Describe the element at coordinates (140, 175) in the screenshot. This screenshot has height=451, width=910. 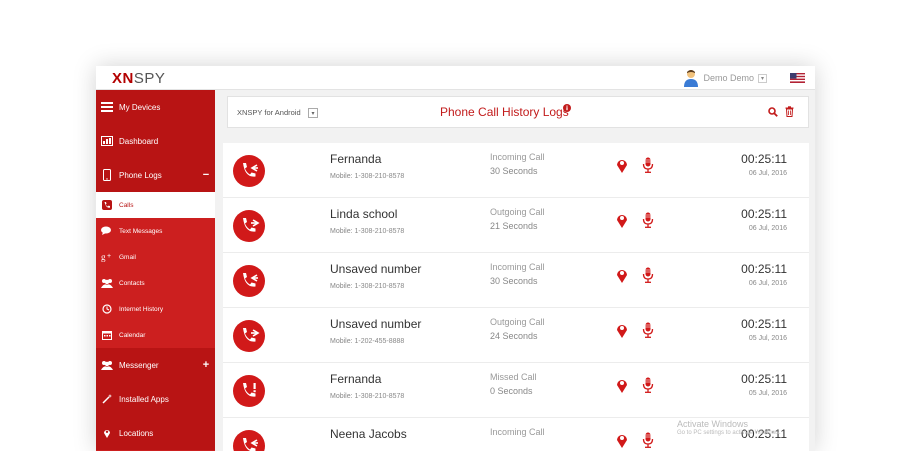
I see `sidebar-item-label: Phone Logs` at that location.